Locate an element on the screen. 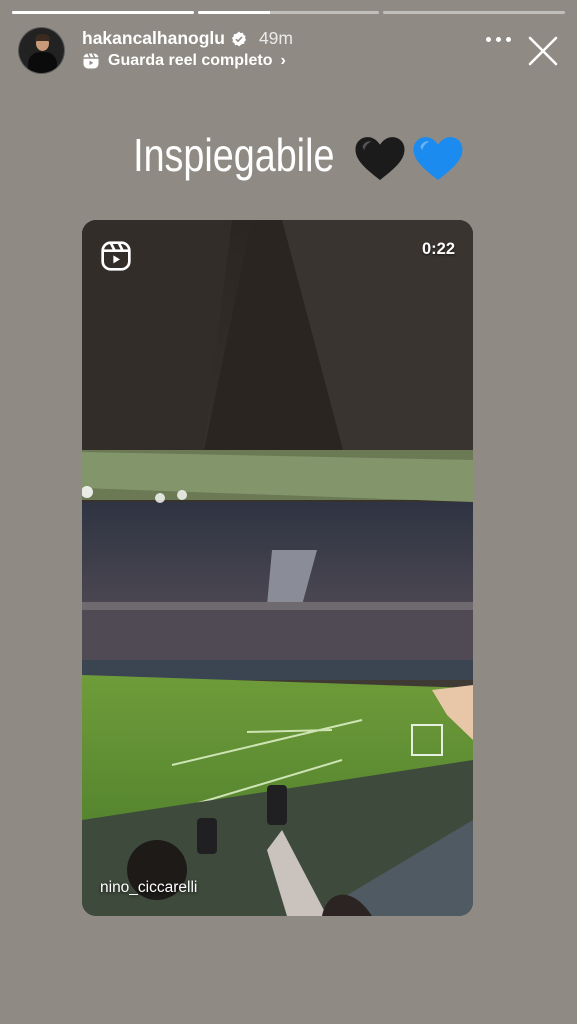  more-dots-icon is located at coordinates (488, 39).